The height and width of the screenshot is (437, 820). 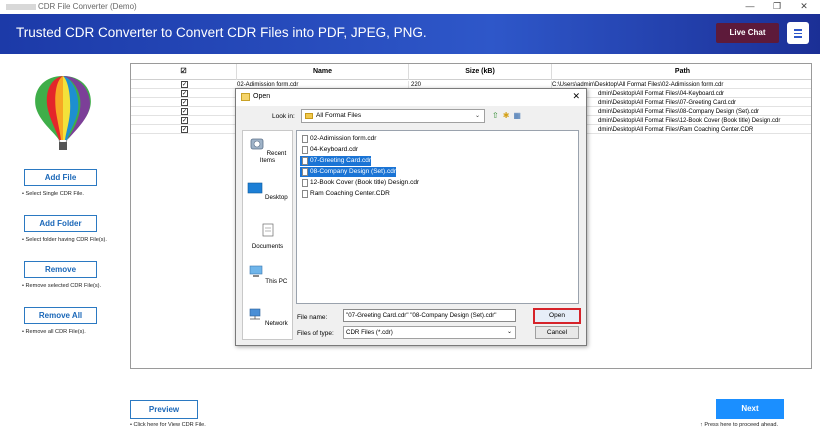 I want to click on column-name: Name, so click(x=323, y=72).